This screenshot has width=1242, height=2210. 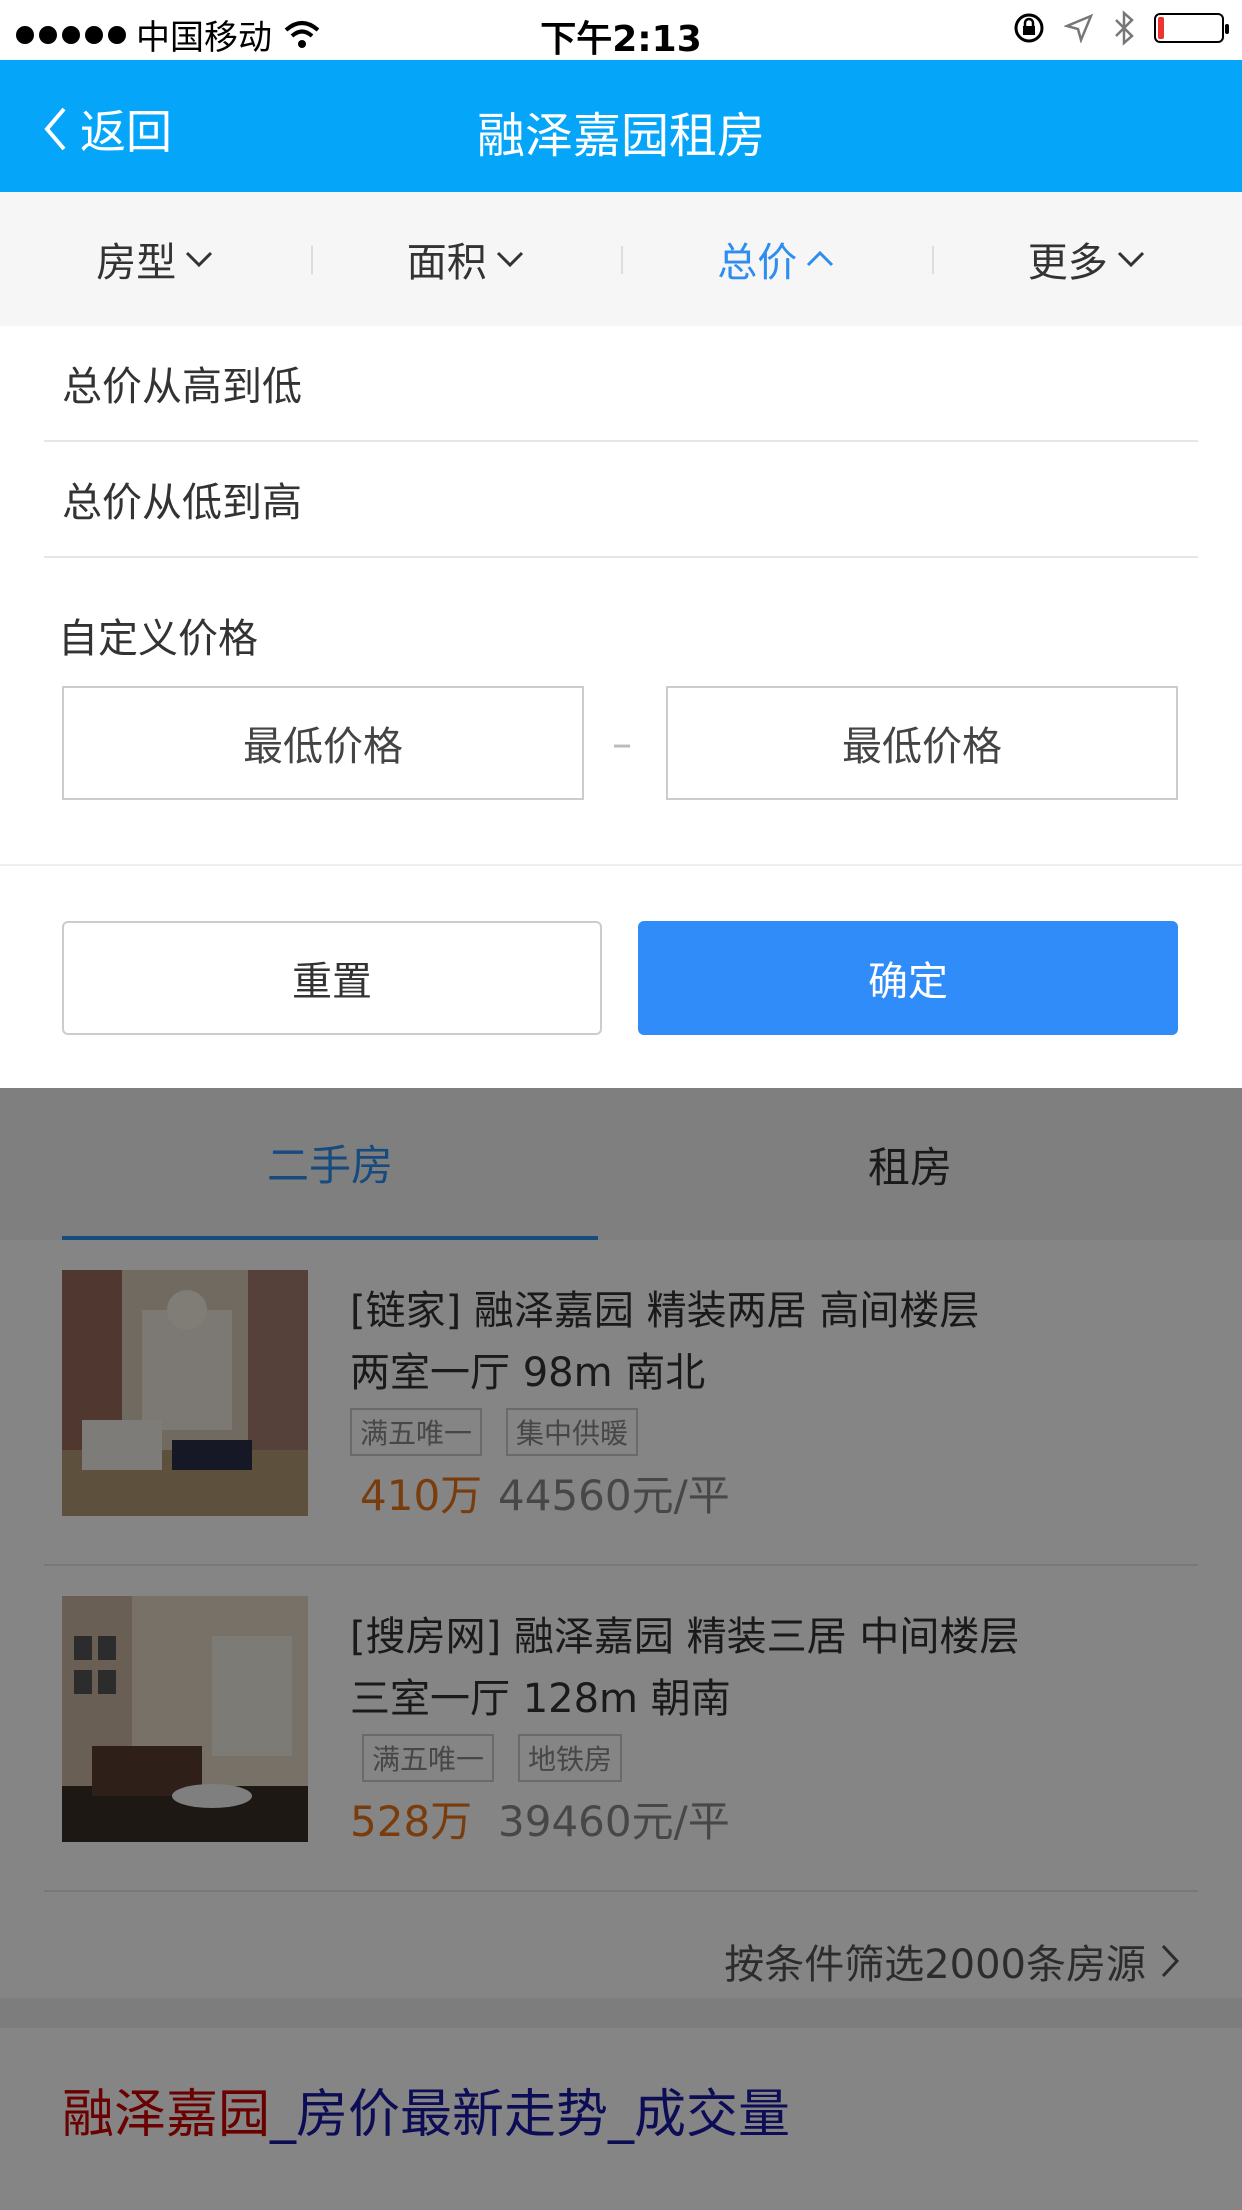 I want to click on confirm-button: 确定, so click(x=908, y=978).